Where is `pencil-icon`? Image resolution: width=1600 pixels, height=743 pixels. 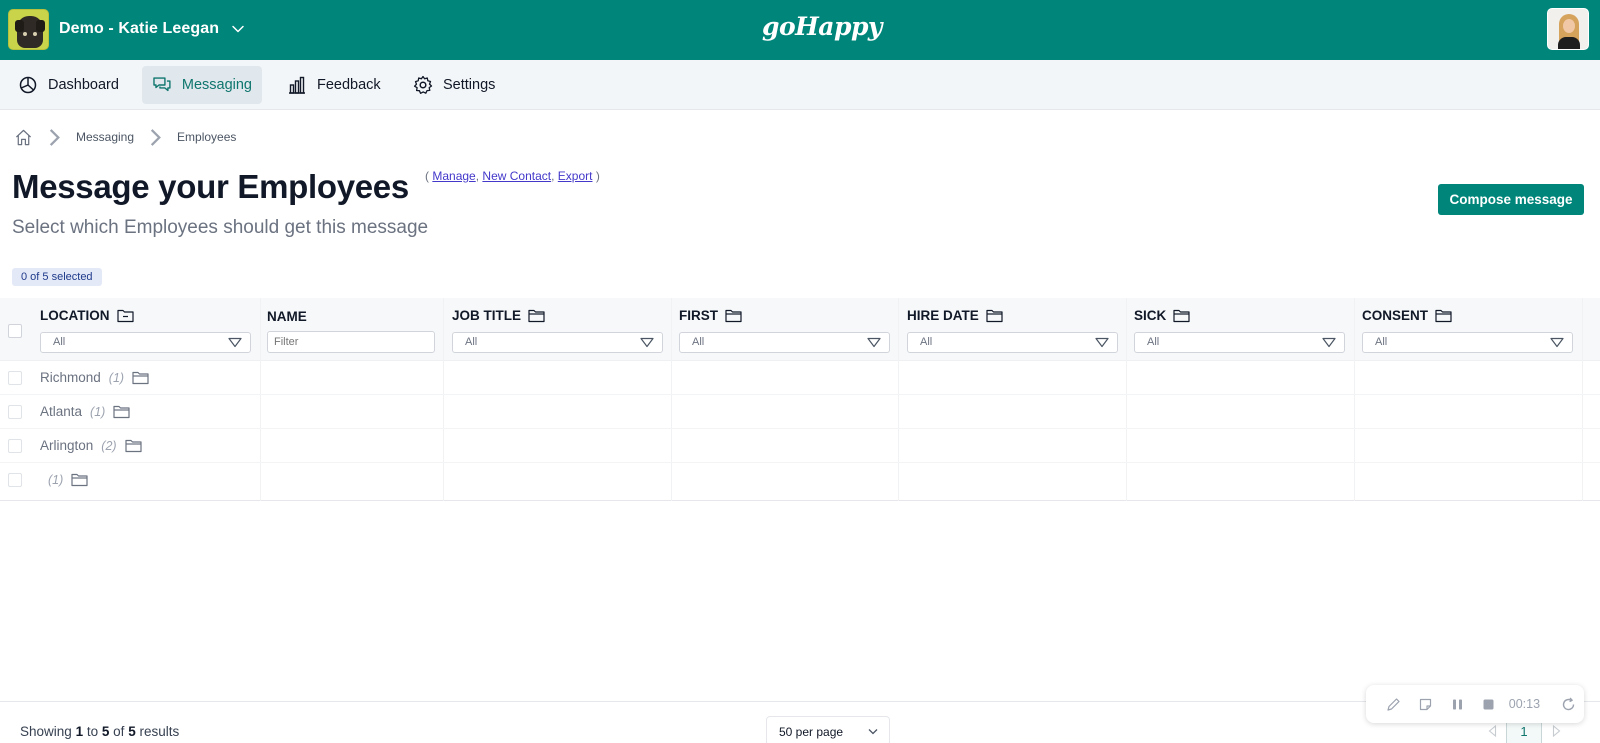
pencil-icon is located at coordinates (1393, 704).